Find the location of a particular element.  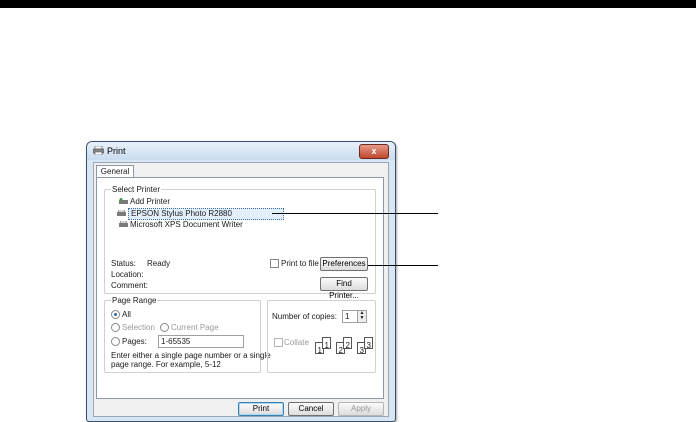

location-label: Location: is located at coordinates (127, 274).